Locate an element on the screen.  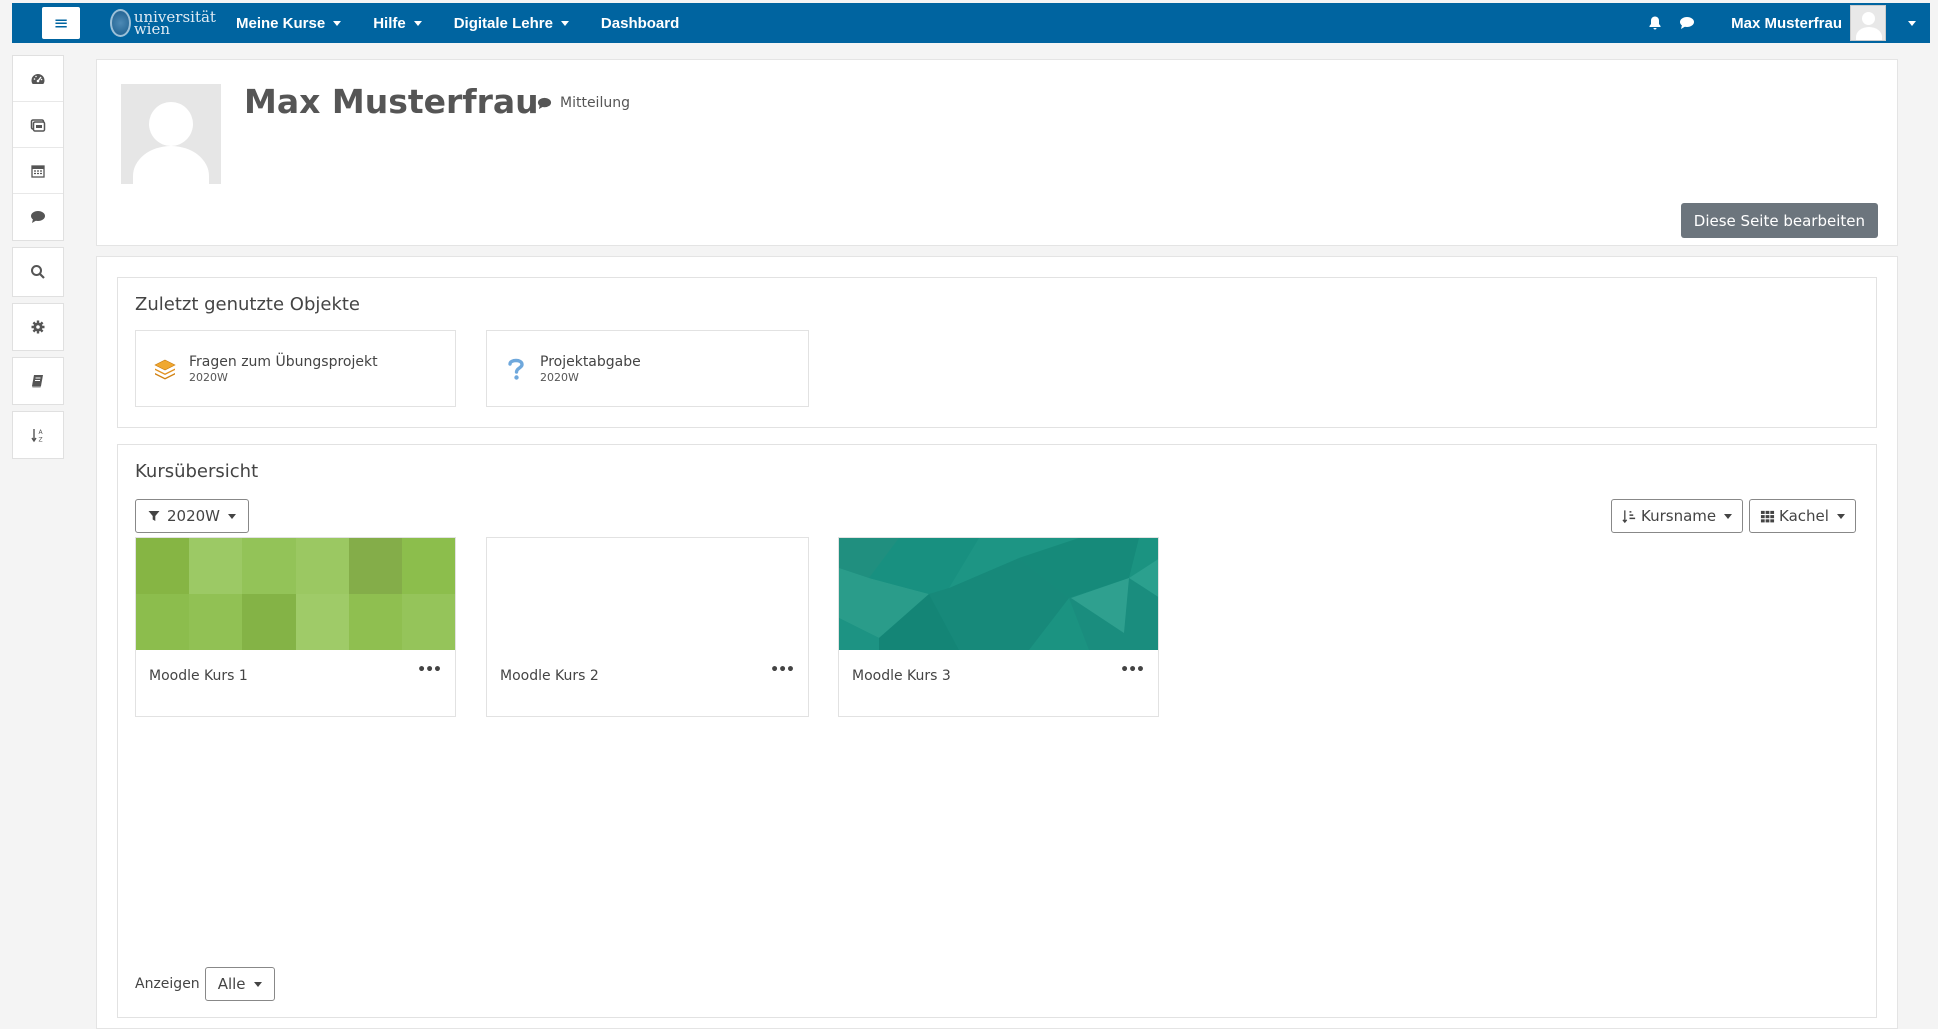
rail-messages-button is located at coordinates (38, 217).